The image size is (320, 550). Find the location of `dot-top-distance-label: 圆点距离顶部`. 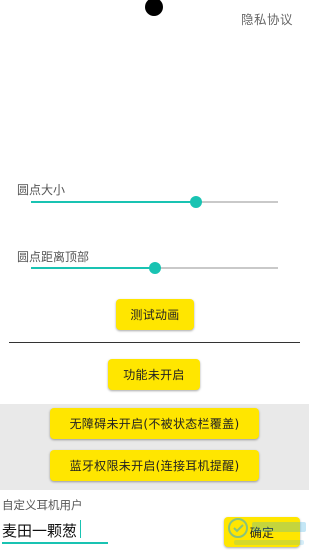

dot-top-distance-label: 圆点距离顶部 is located at coordinates (53, 257).